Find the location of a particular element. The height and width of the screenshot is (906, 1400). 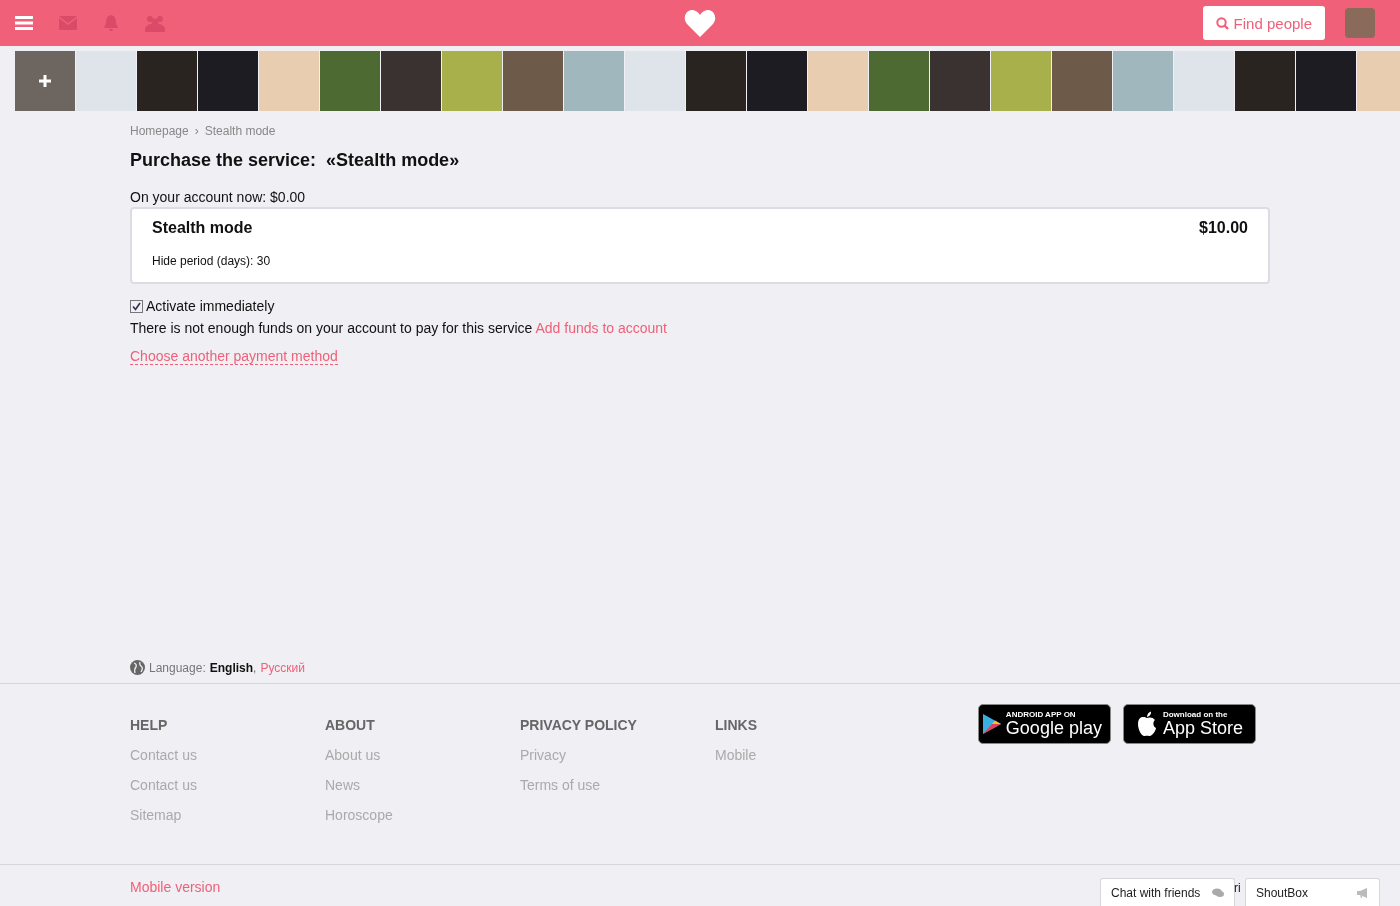

footer-heading: HELP is located at coordinates (149, 725).